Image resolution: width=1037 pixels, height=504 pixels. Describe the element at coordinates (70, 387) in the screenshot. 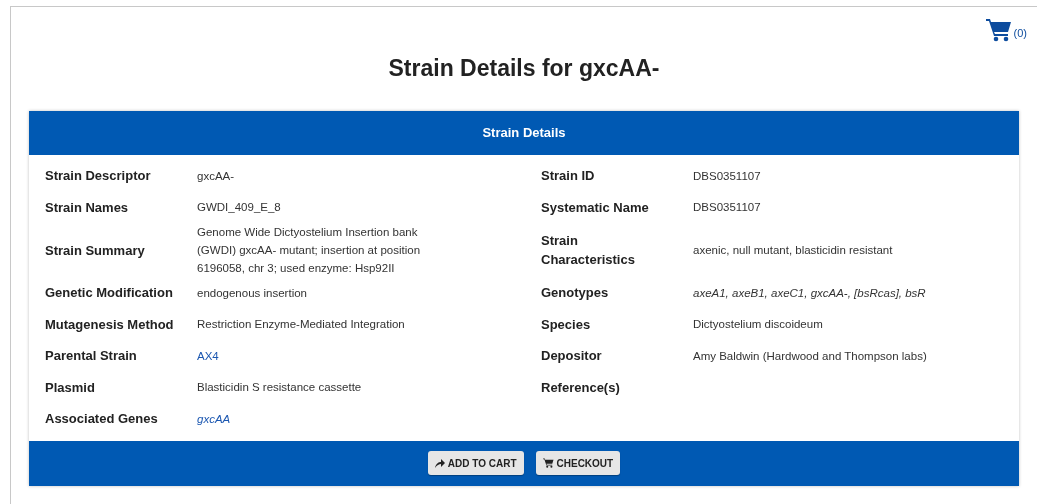

I see `field-label: Plasmid` at that location.